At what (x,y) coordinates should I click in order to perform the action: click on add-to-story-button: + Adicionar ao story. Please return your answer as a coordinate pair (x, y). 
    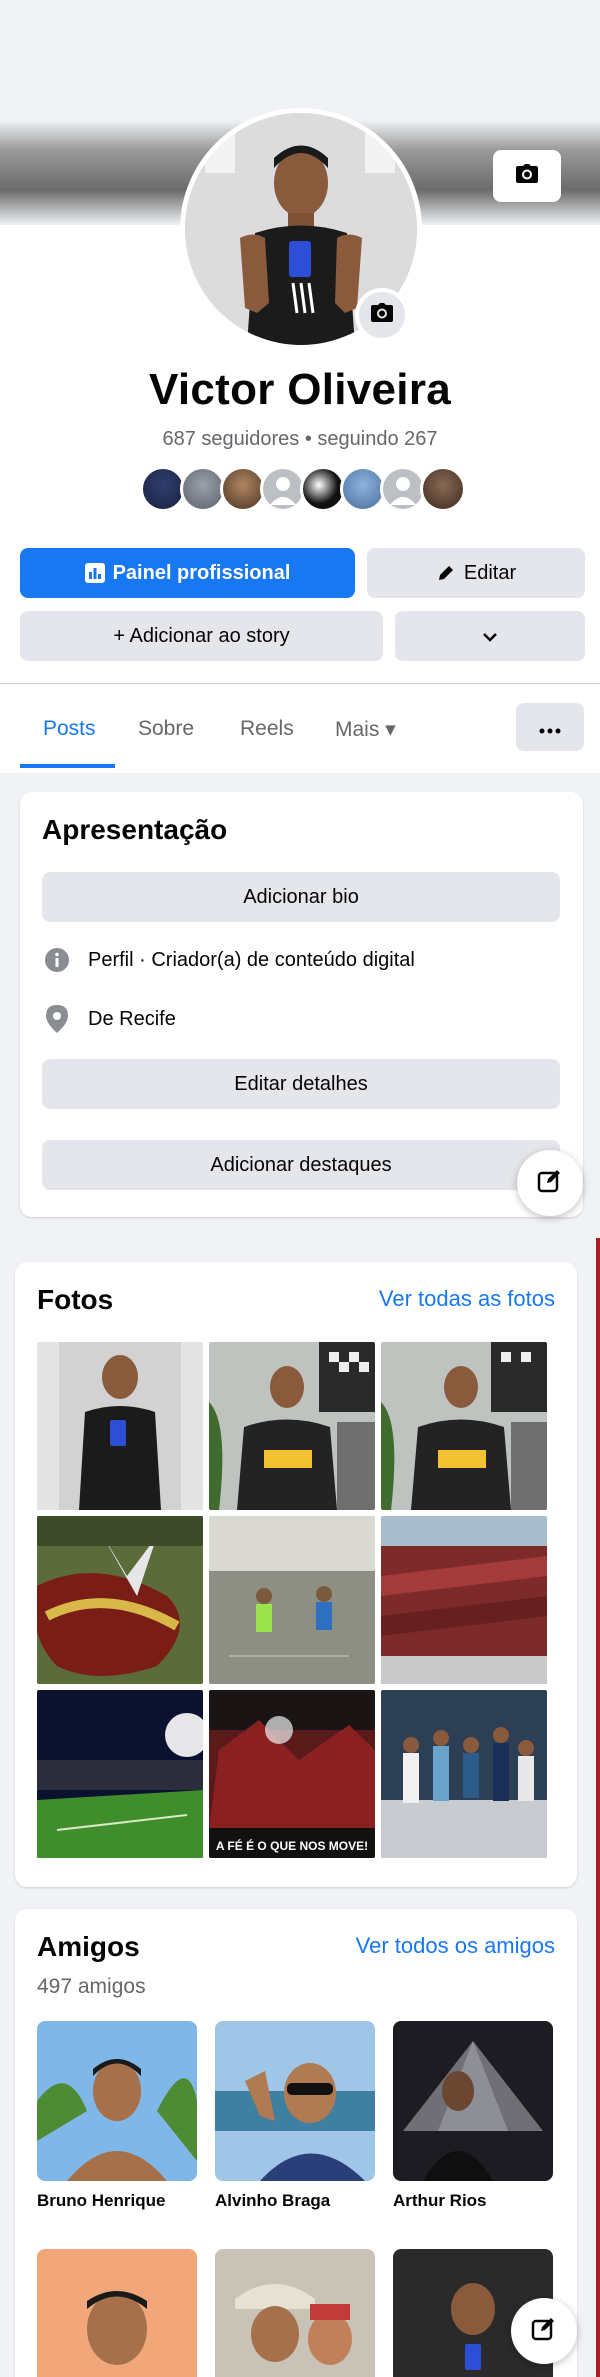
    Looking at the image, I should click on (201, 636).